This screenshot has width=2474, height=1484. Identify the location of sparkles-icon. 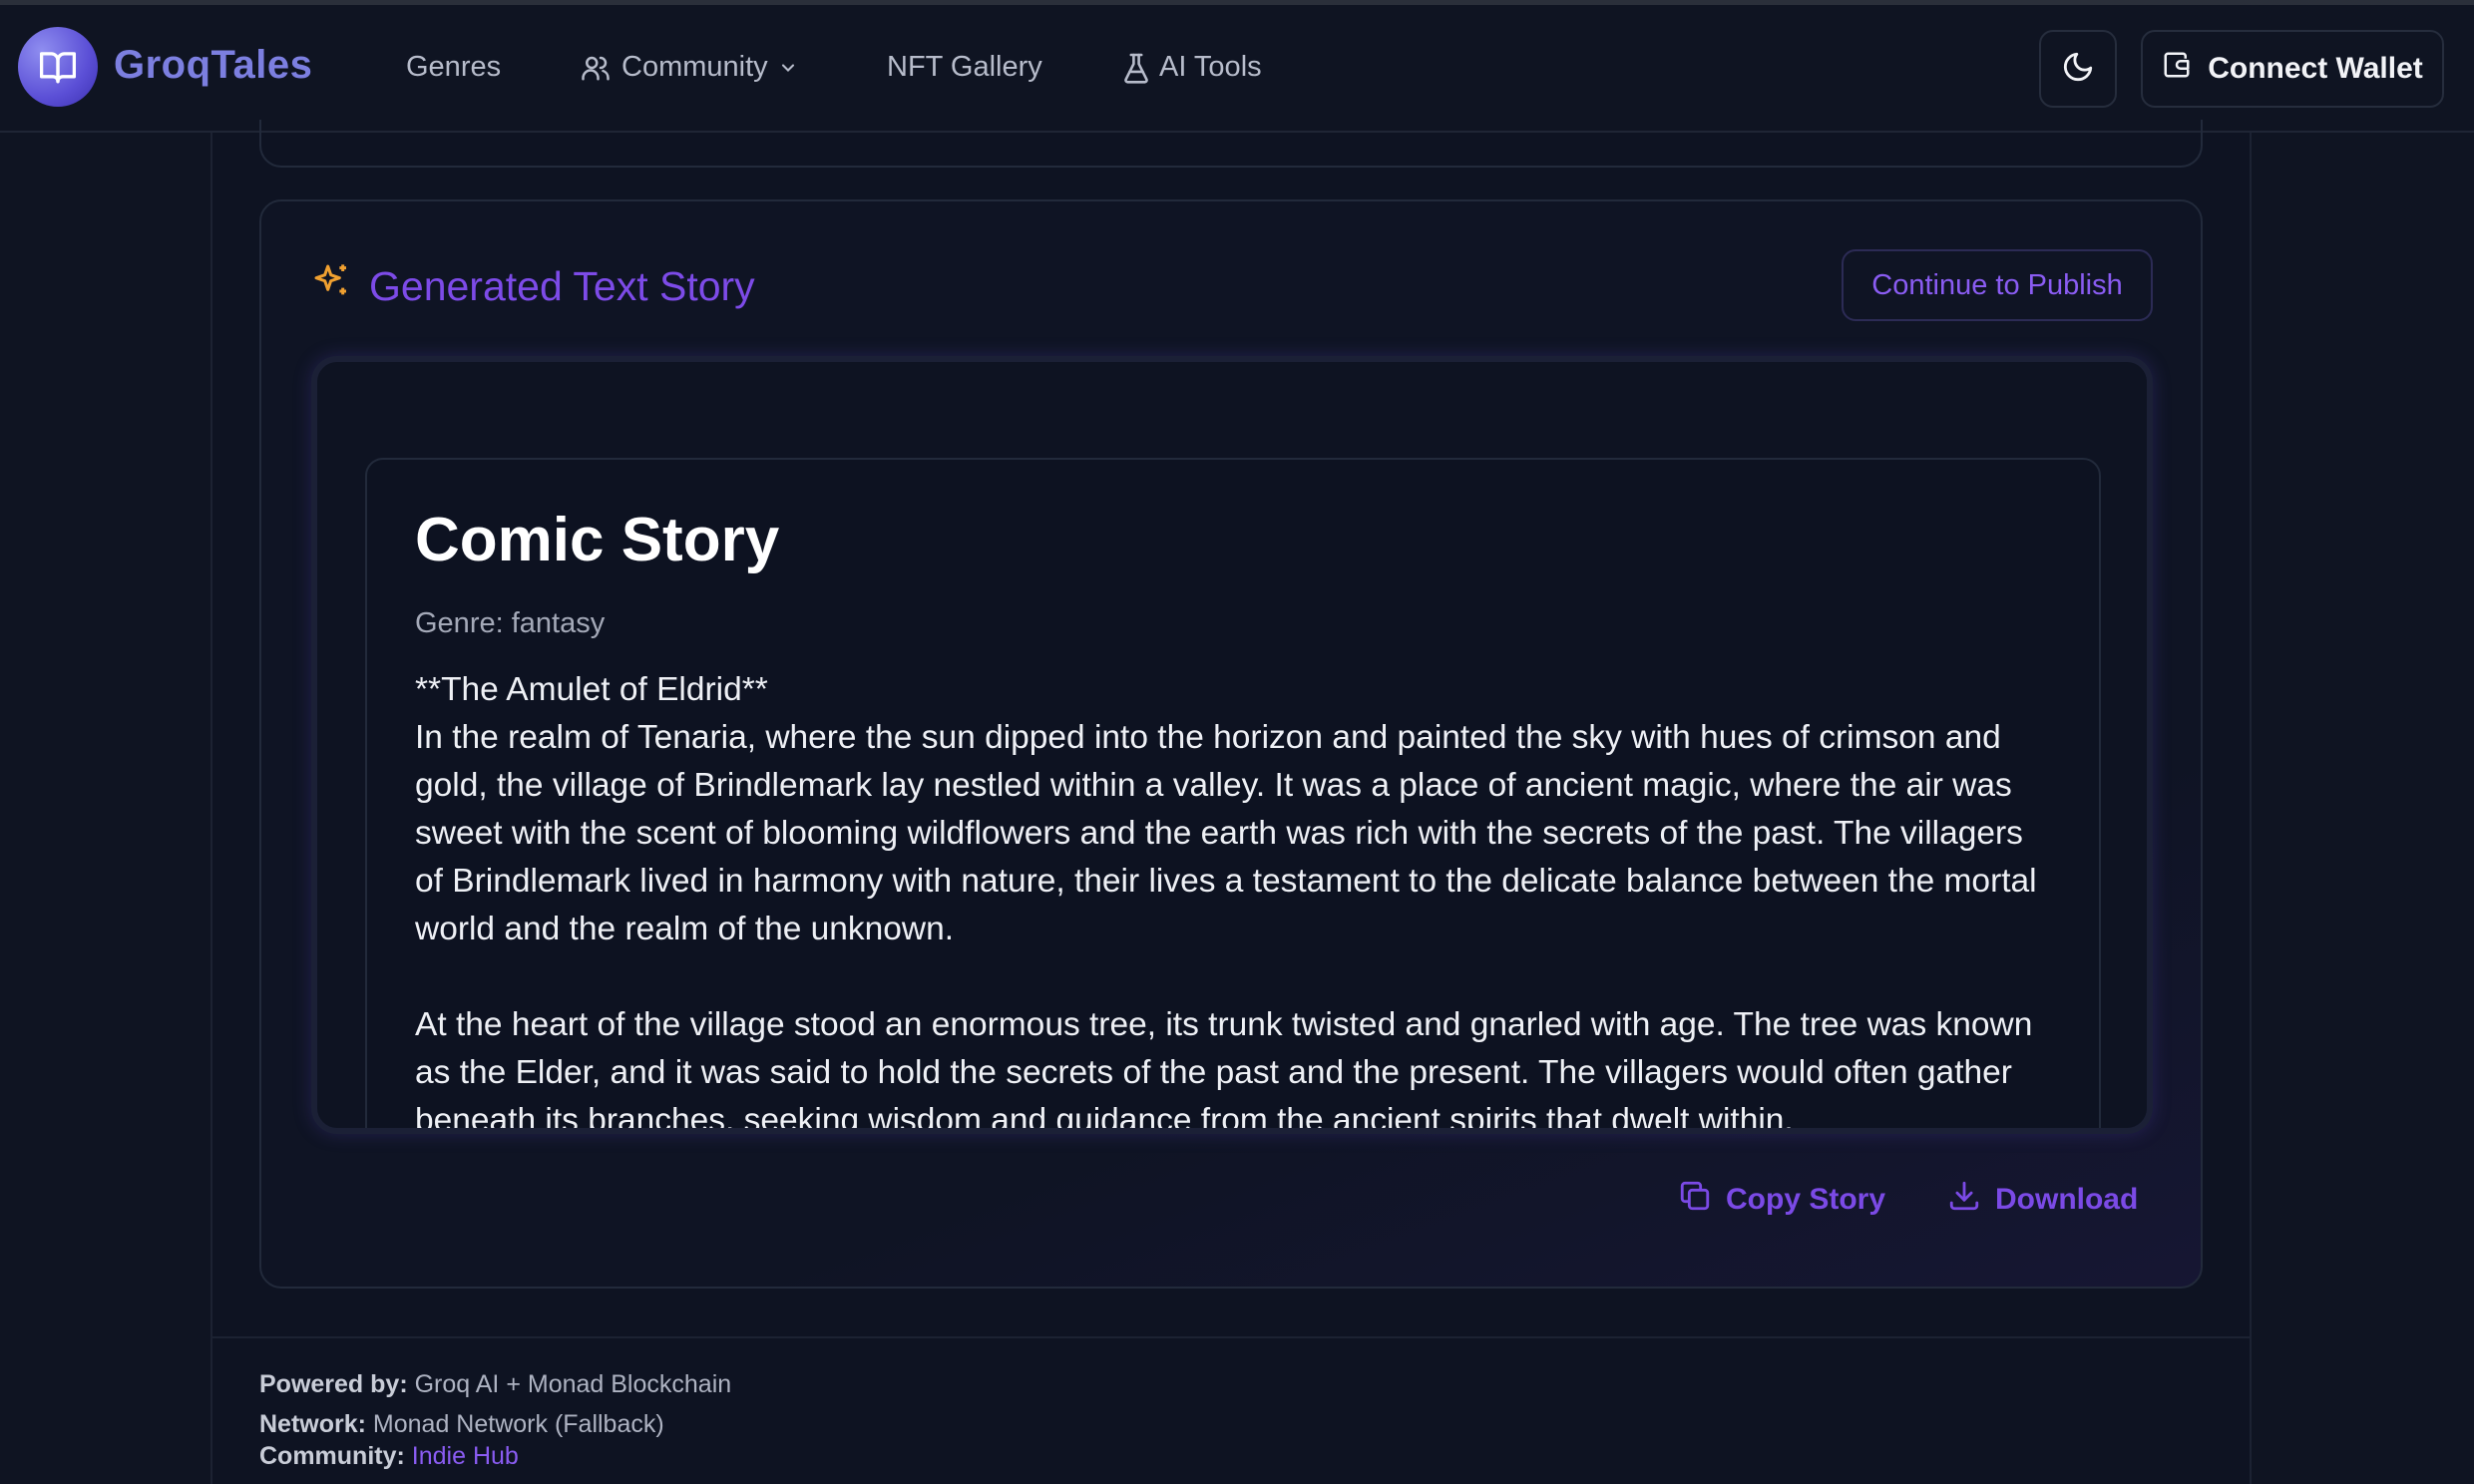
(331, 286).